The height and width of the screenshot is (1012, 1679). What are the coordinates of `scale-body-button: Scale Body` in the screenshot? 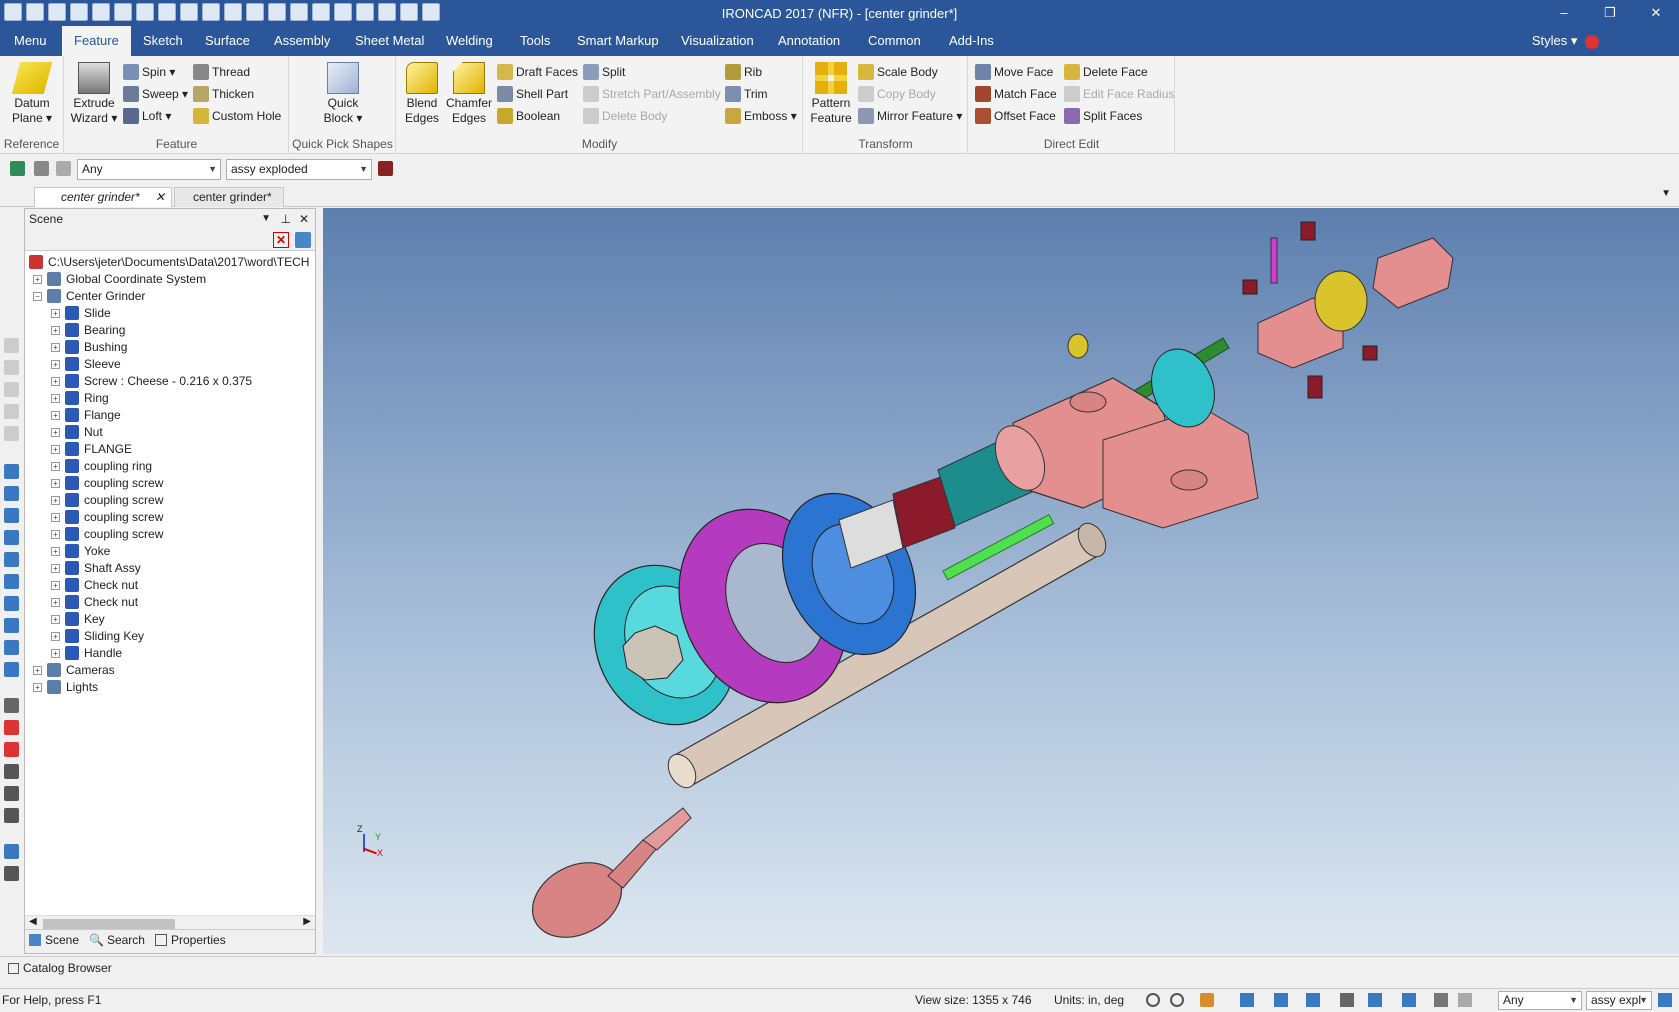 It's located at (898, 72).